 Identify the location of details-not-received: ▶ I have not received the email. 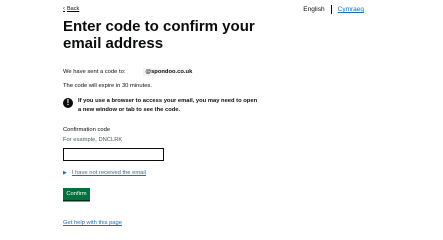
(104, 173).